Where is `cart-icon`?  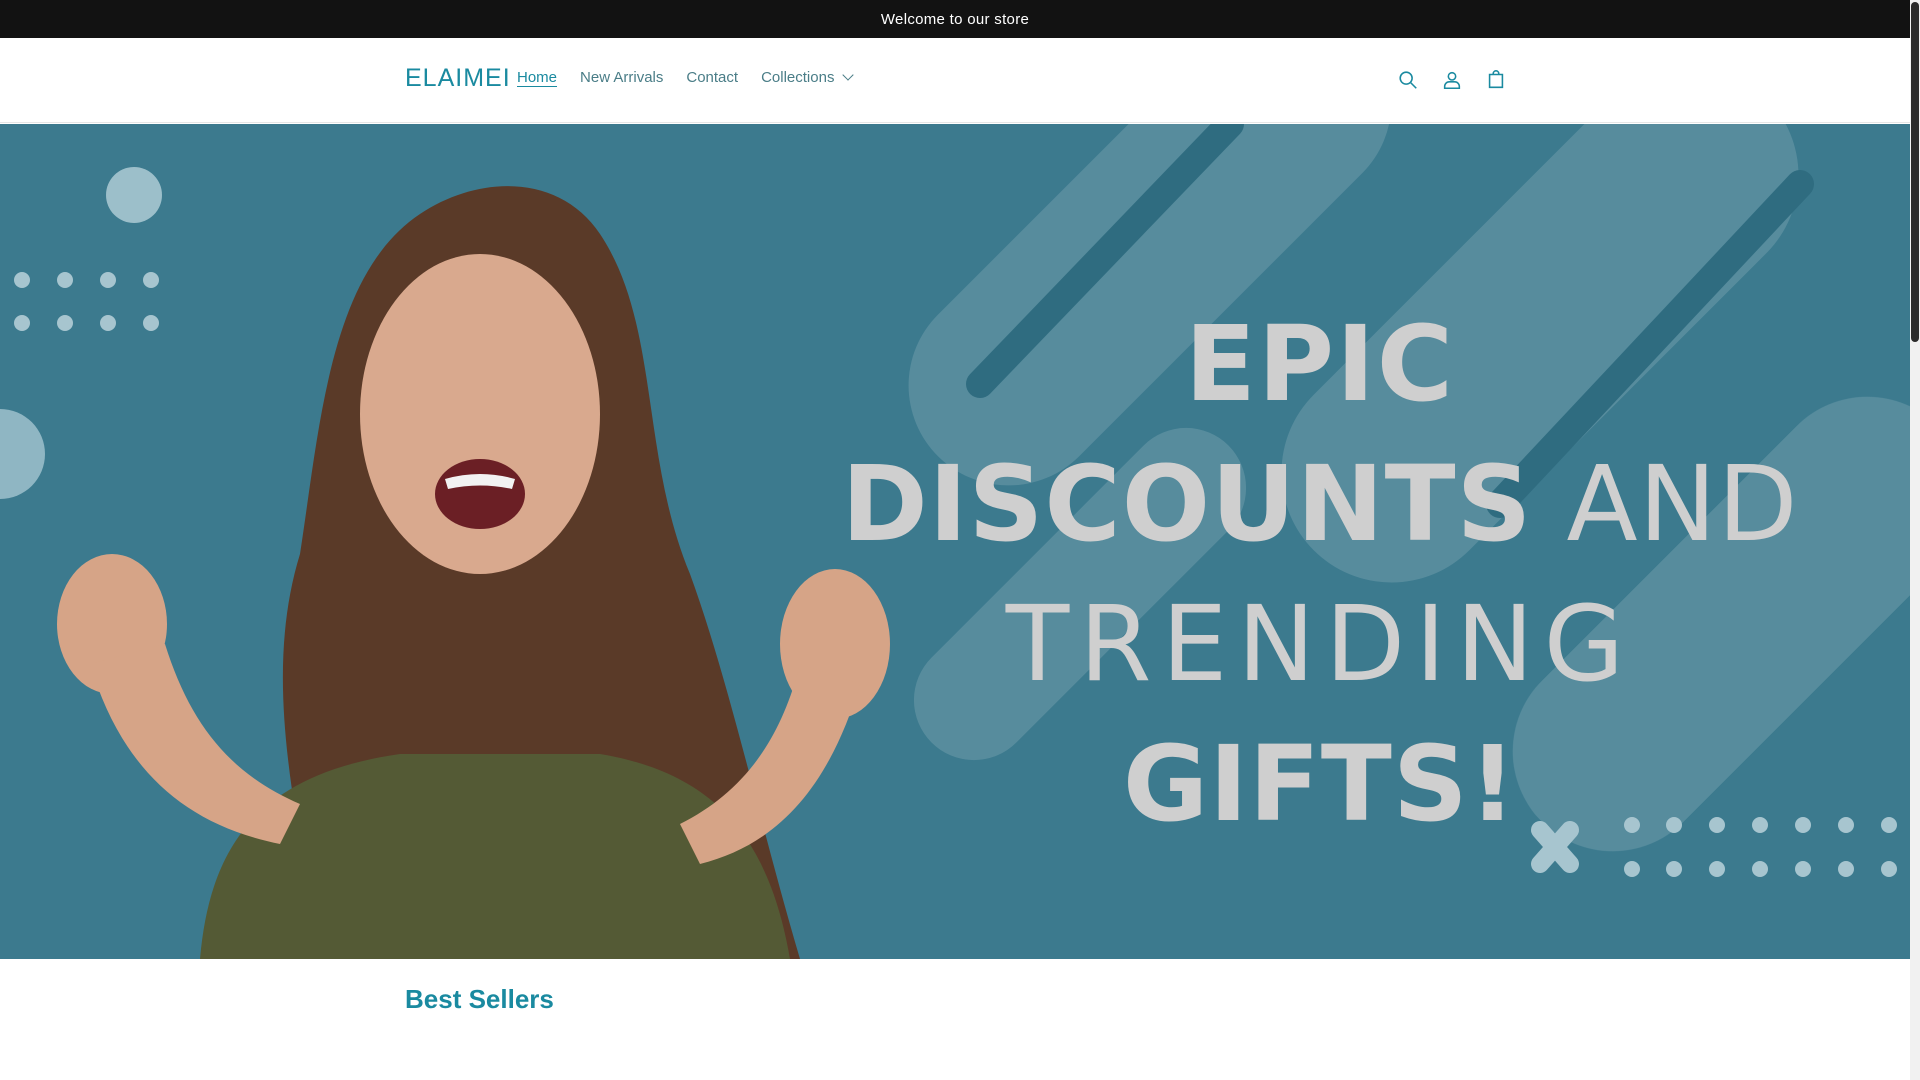 cart-icon is located at coordinates (1496, 79).